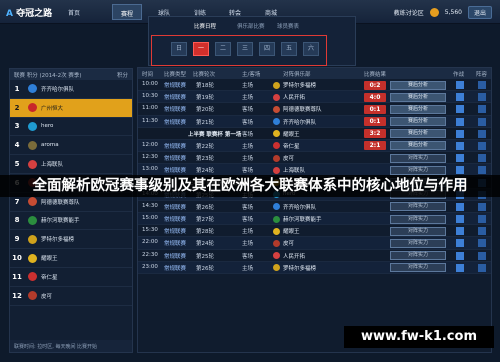  I want to click on date-selector-tab: 俱乐部比赛, so click(251, 26).